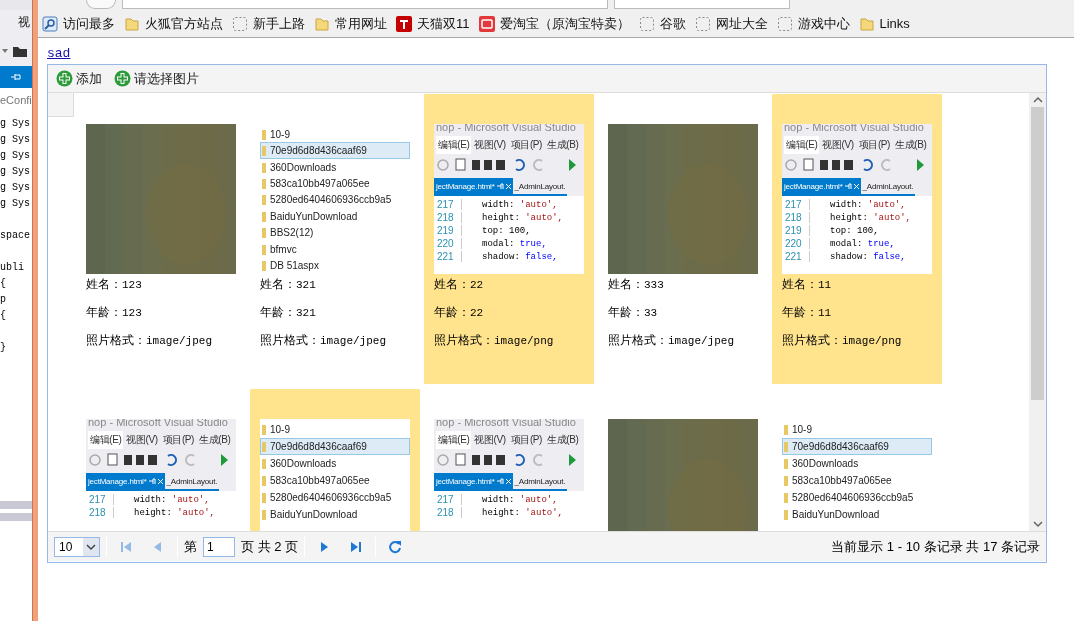  What do you see at coordinates (490, 440) in the screenshot?
I see `ide-menu-item: 视图(V)` at bounding box center [490, 440].